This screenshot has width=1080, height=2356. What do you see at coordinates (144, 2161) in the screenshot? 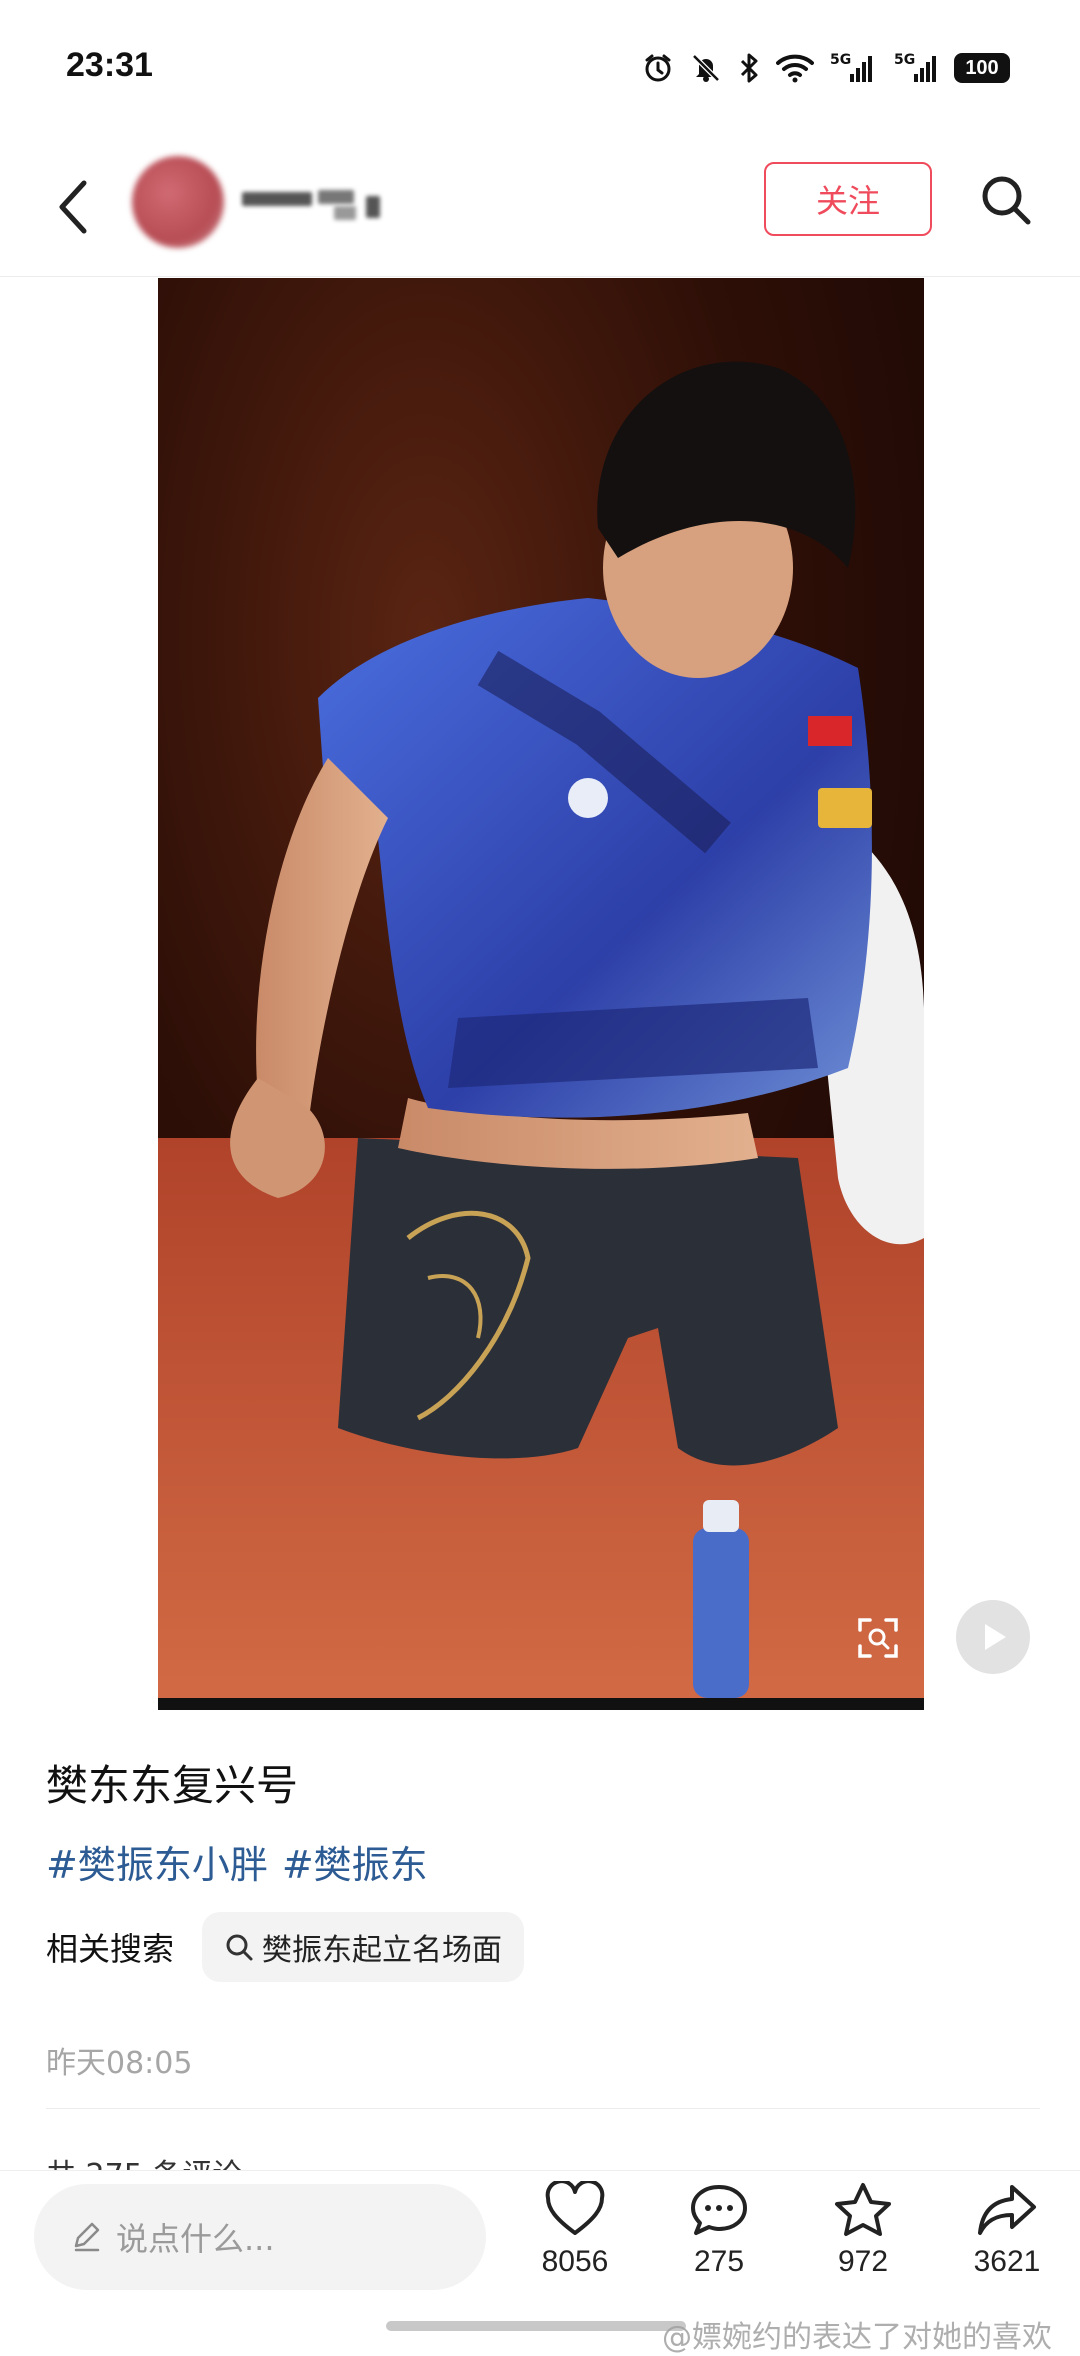
I see `comments-count-header: 共 275 条评论` at bounding box center [144, 2161].